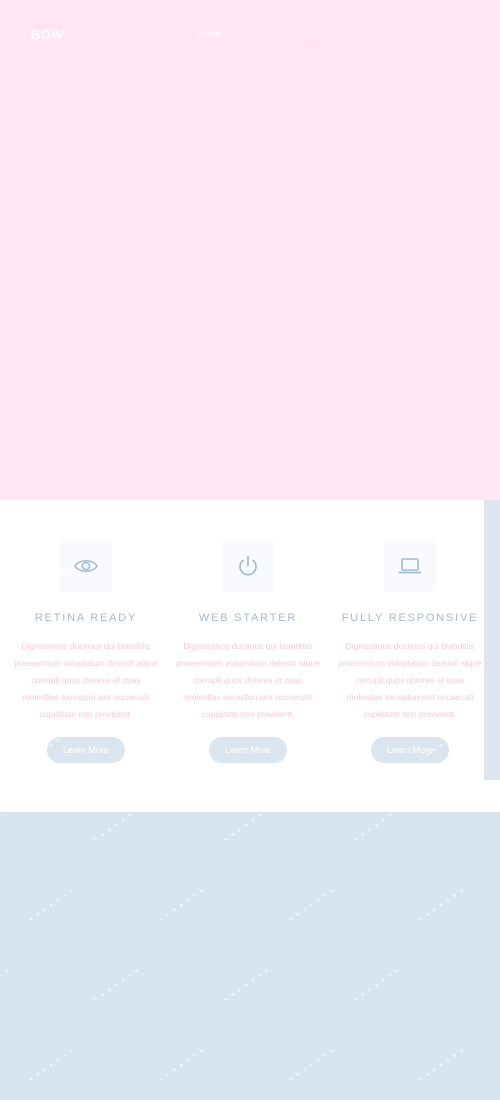 This screenshot has width=500, height=1100. Describe the element at coordinates (248, 618) in the screenshot. I see `feature-title: WEB STARTER` at that location.